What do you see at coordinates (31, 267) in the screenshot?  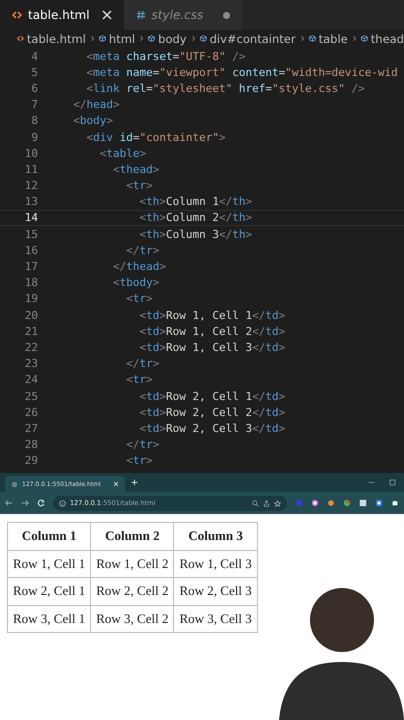 I see `line-number: 17` at bounding box center [31, 267].